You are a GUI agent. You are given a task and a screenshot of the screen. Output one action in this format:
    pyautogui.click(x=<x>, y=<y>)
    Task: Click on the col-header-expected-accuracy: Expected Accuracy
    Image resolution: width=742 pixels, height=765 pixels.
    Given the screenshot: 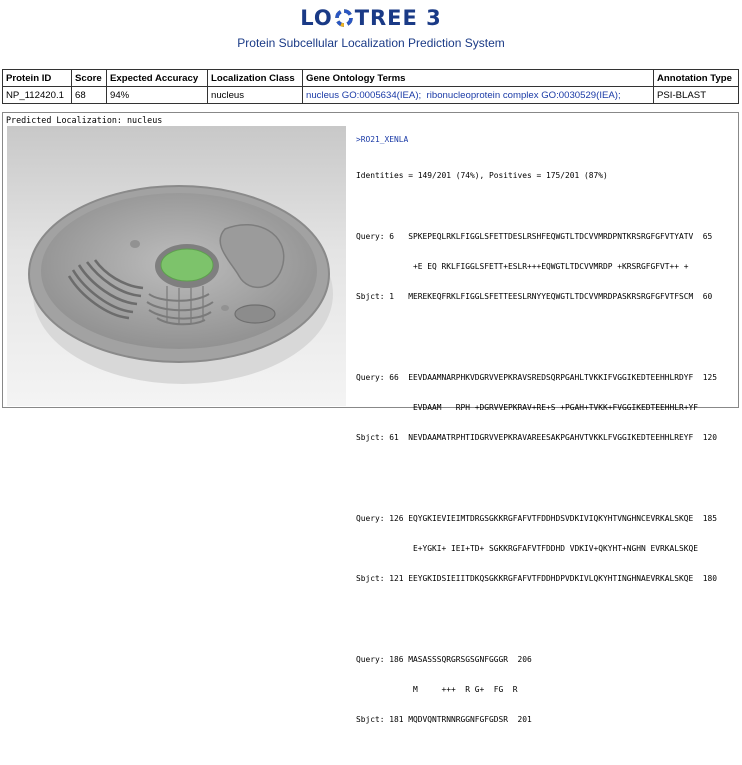 What is the action you would take?
    pyautogui.click(x=157, y=78)
    